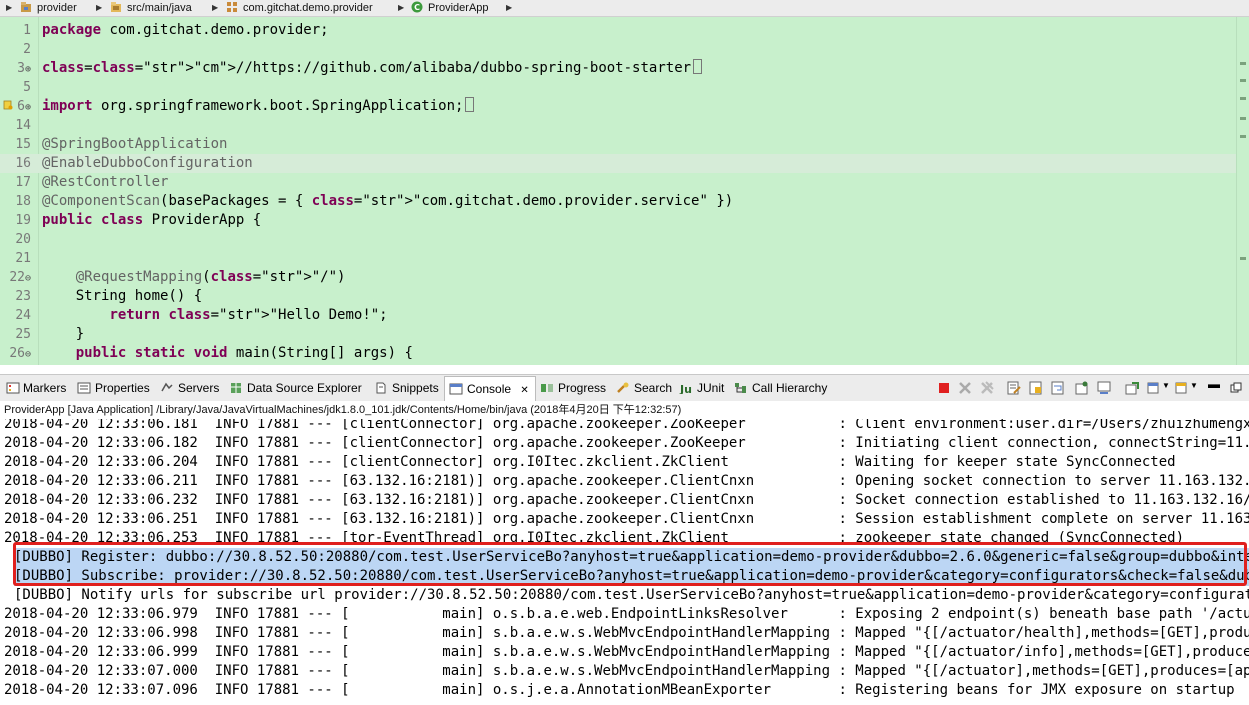 This screenshot has height=705, width=1249. What do you see at coordinates (618, 258) in the screenshot?
I see `code-line: 21` at bounding box center [618, 258].